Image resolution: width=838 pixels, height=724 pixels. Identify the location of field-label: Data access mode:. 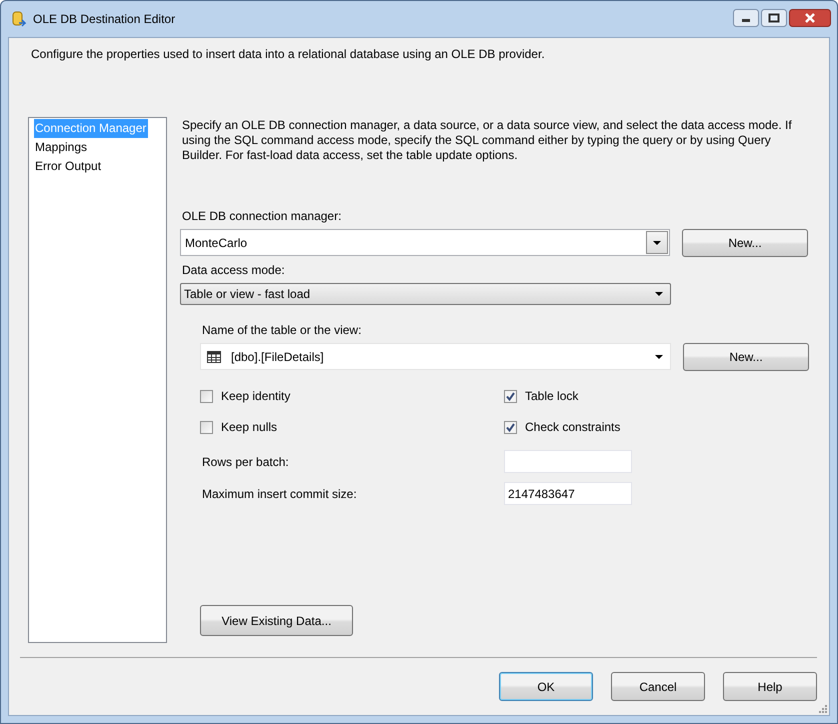
(234, 270).